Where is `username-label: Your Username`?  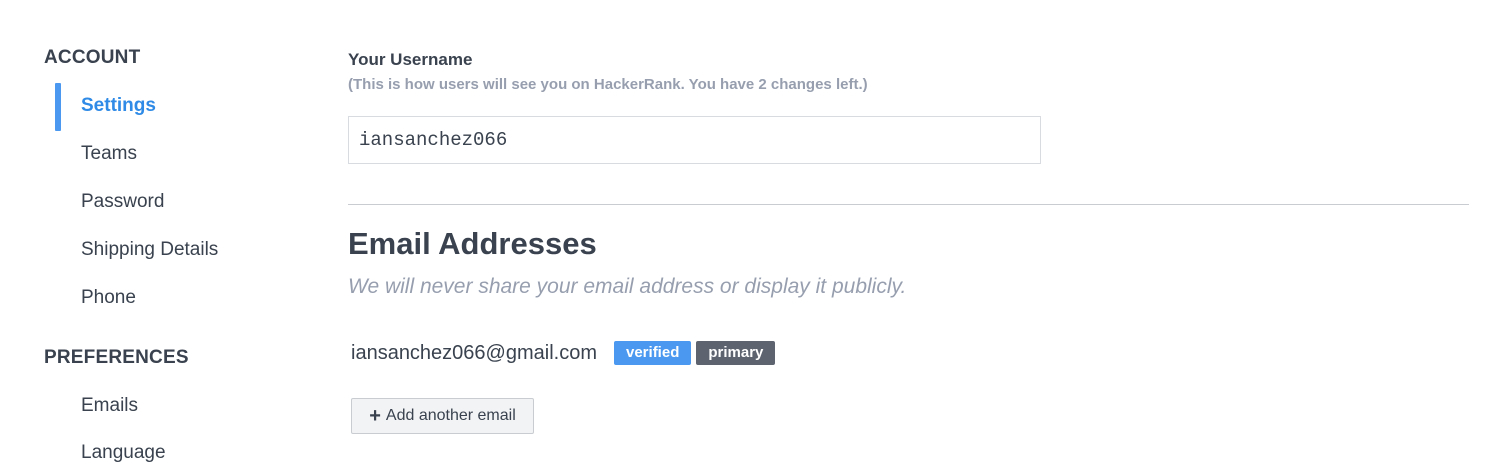 username-label: Your Username is located at coordinates (410, 59).